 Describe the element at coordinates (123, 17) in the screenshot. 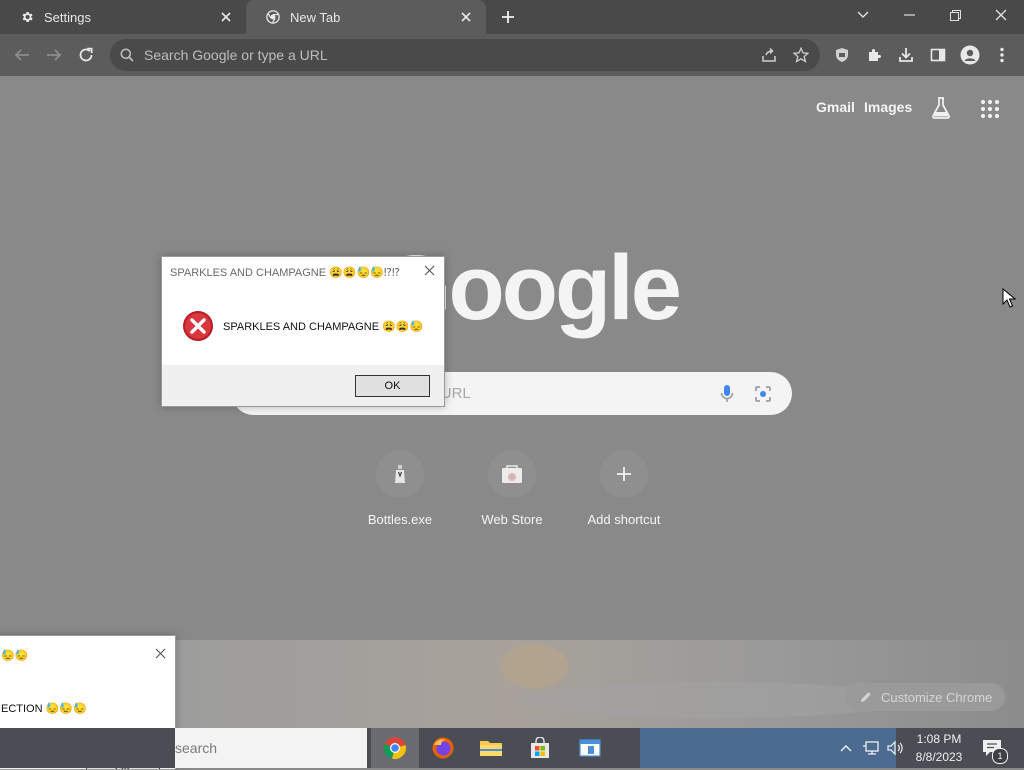

I see `tab-settings: Settings` at that location.